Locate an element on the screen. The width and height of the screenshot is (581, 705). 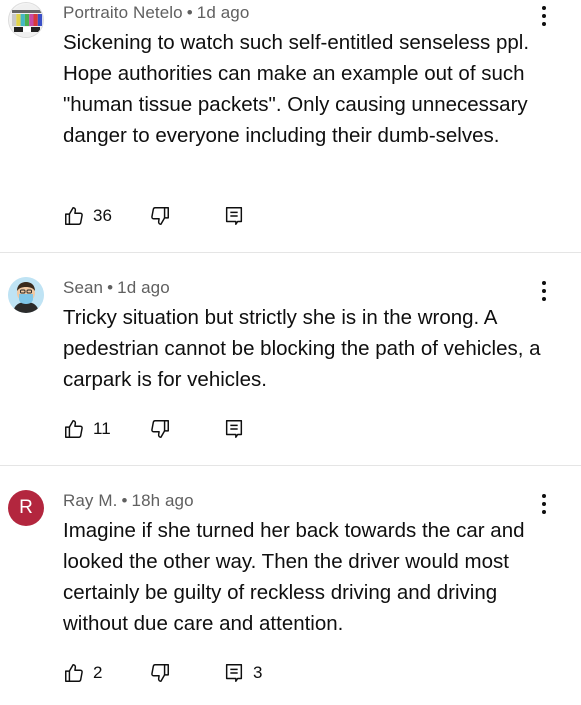
comment-meta: Ray M. • 18h ago is located at coordinates (128, 501).